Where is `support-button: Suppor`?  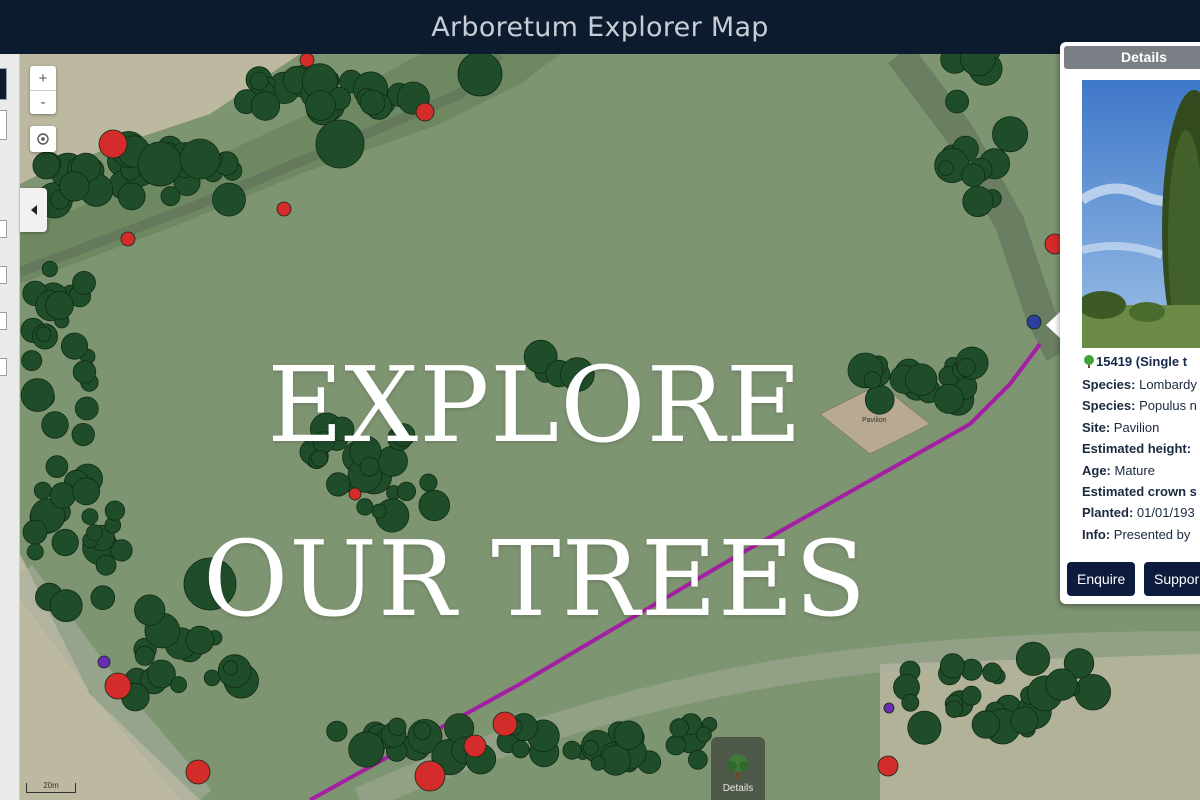
support-button: Suppor is located at coordinates (1172, 579).